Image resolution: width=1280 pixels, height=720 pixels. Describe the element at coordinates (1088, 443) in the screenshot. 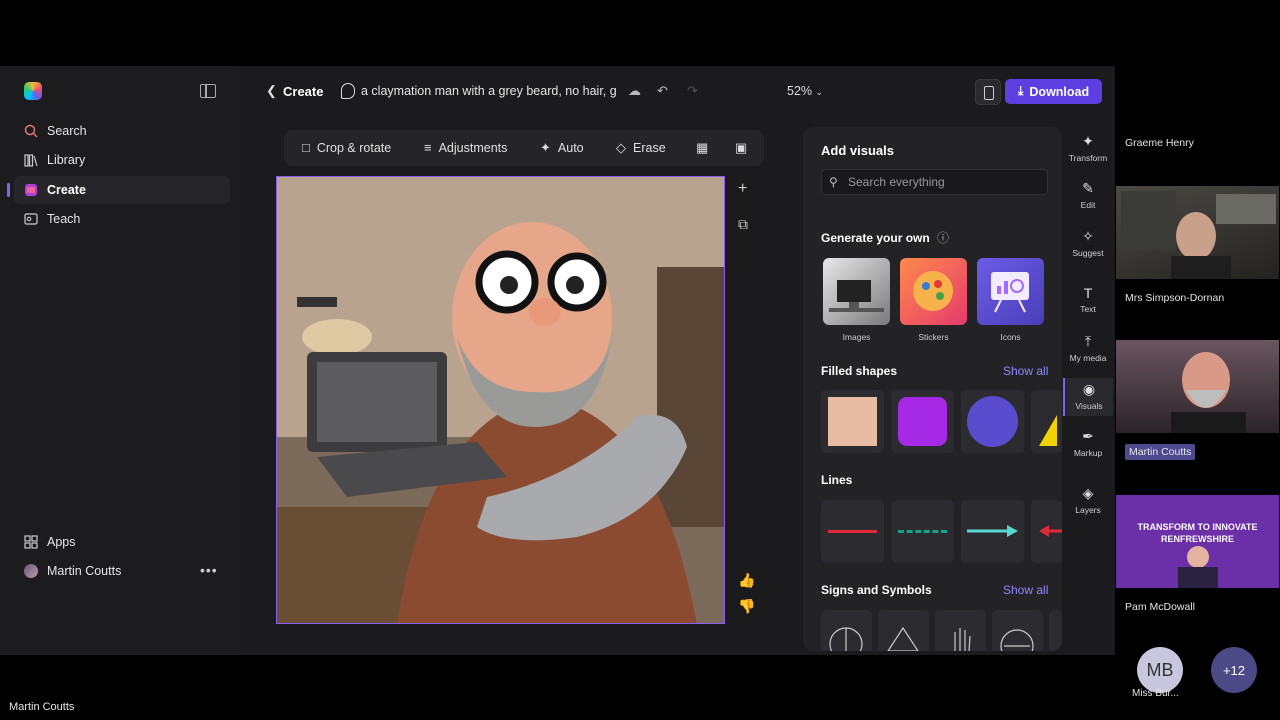

I see `rail-markup: ✒ Markup` at that location.